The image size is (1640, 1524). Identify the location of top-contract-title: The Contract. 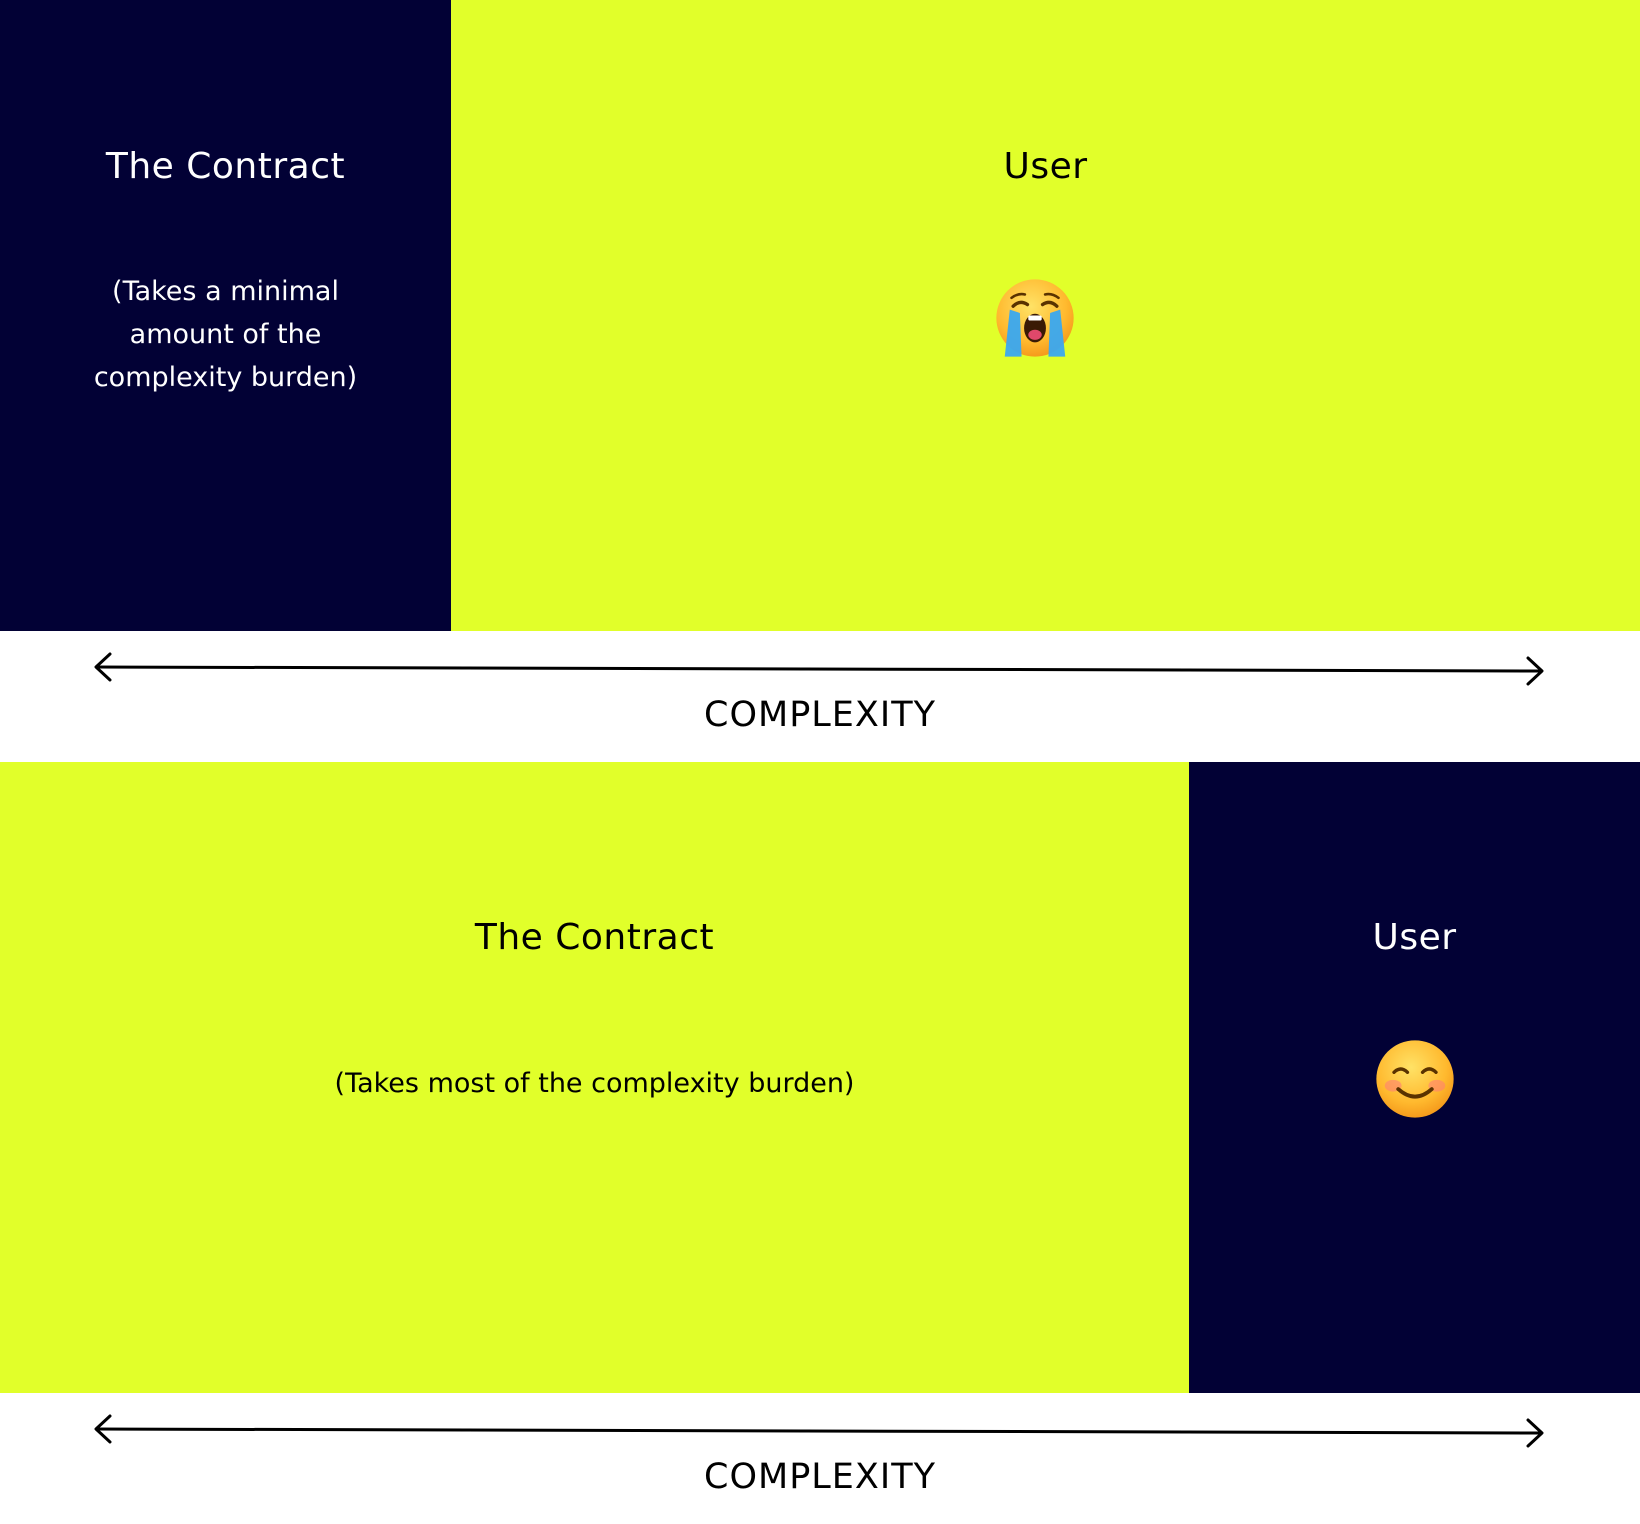
(225, 166).